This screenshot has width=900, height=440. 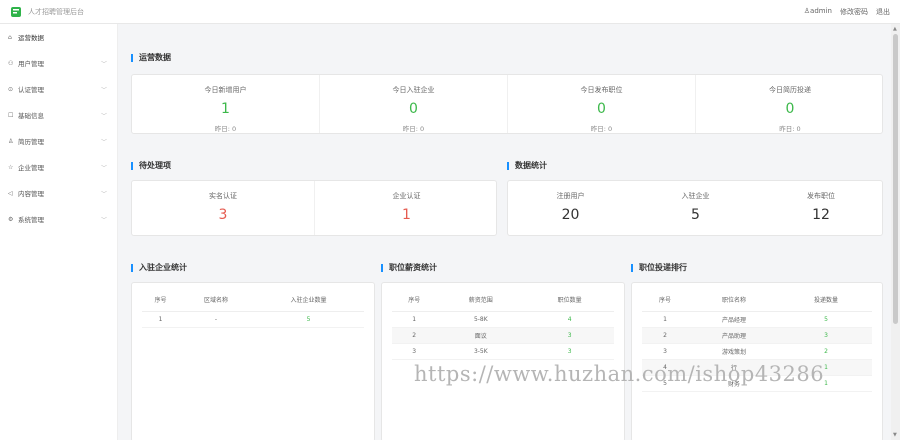 I want to click on column-header: 职位数量, so click(x=569, y=300).